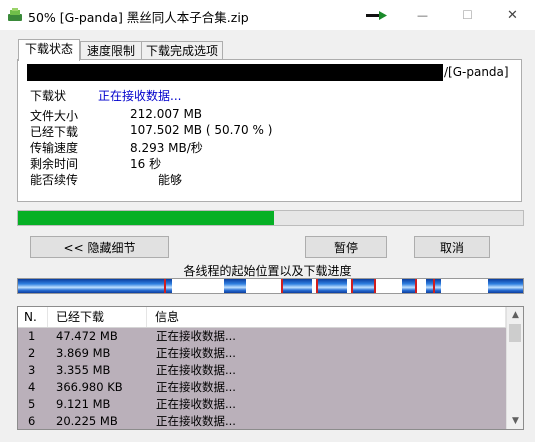 The image size is (535, 442). What do you see at coordinates (201, 130) in the screenshot?
I see `downloaded-value: 107.502 MB ( 50.70 % )` at bounding box center [201, 130].